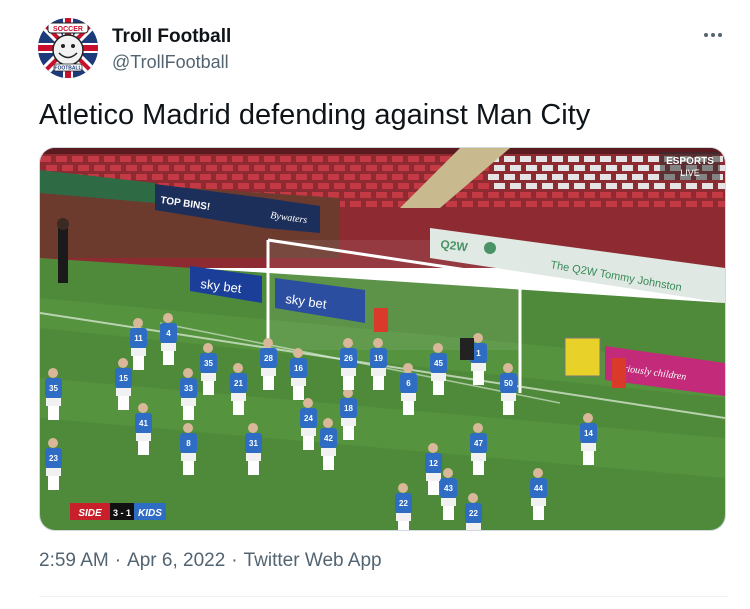 This screenshot has height=609, width=750. I want to click on shirt-number: 35, so click(208, 363).